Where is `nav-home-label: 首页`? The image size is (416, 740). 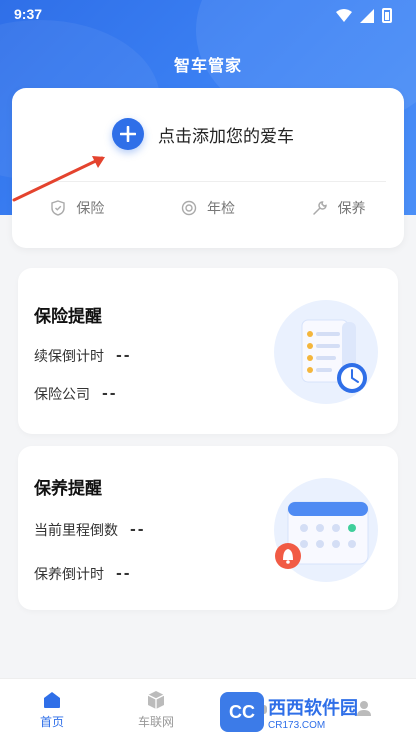 nav-home-label: 首页 is located at coordinates (51, 721).